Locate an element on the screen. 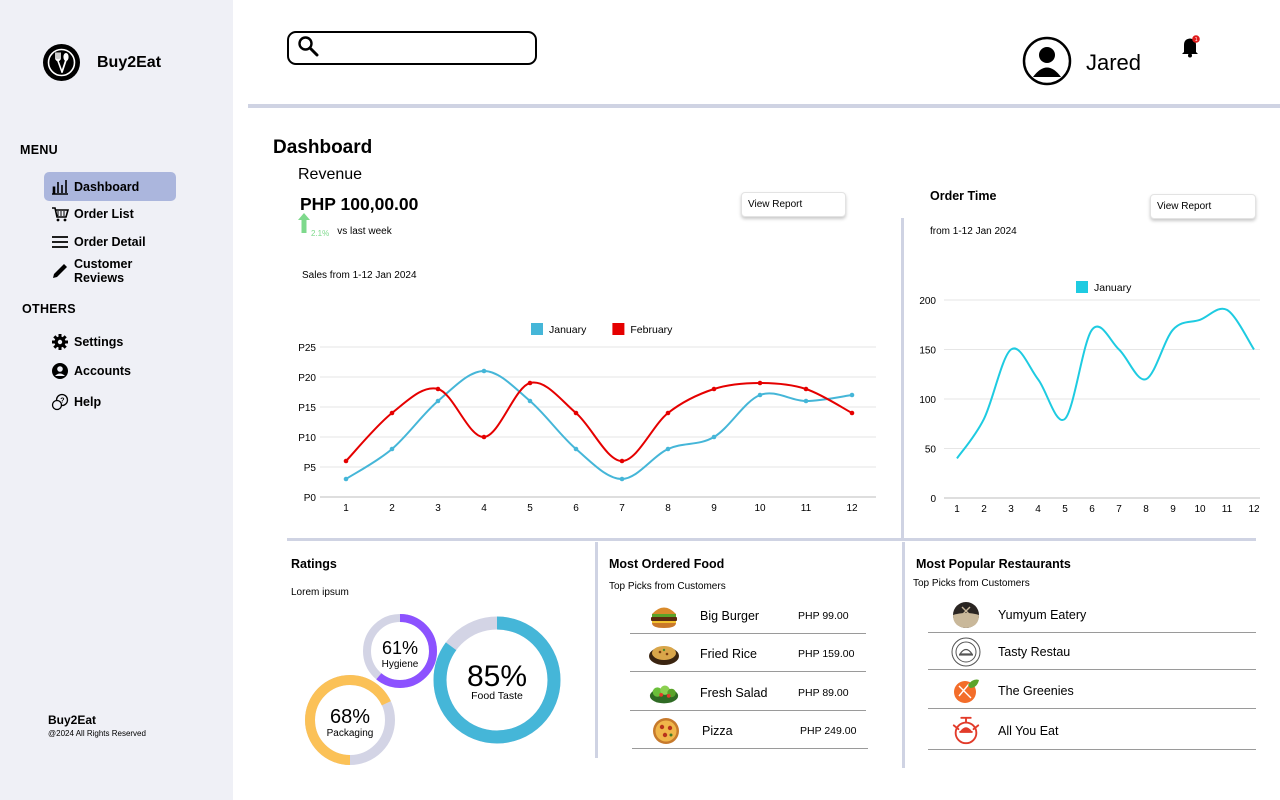  food-price: PHP 249.00 is located at coordinates (828, 730).